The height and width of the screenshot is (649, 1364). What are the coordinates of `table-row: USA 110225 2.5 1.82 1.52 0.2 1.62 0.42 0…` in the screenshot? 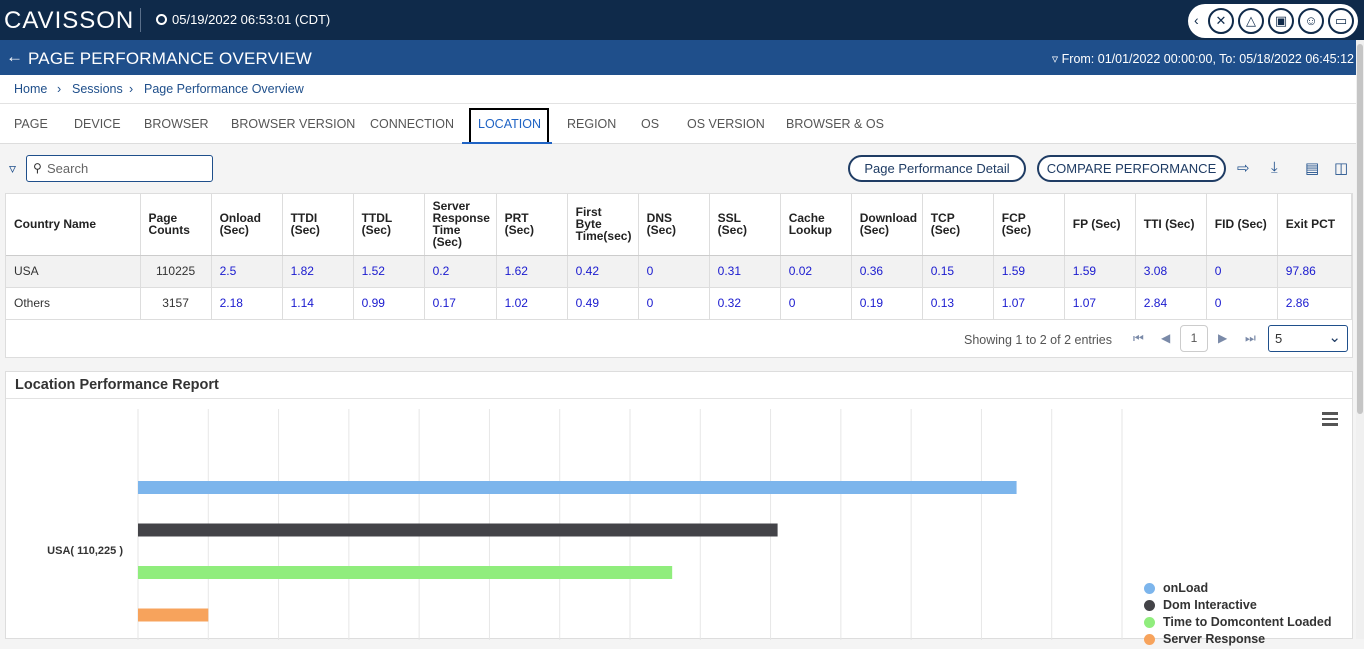 It's located at (679, 271).